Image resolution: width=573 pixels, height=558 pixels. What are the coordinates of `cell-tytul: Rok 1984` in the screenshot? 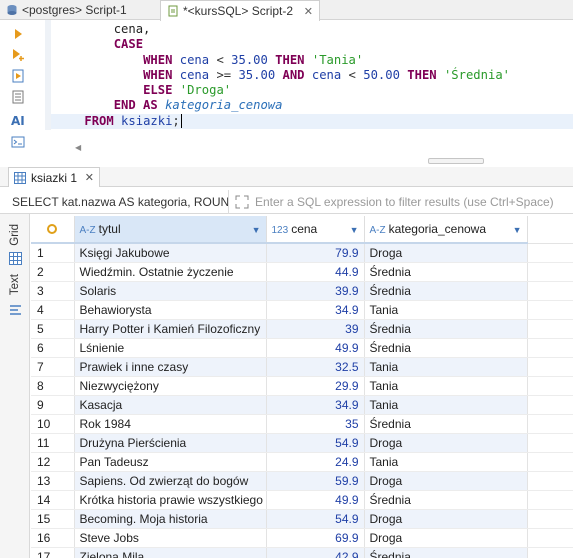 It's located at (170, 424).